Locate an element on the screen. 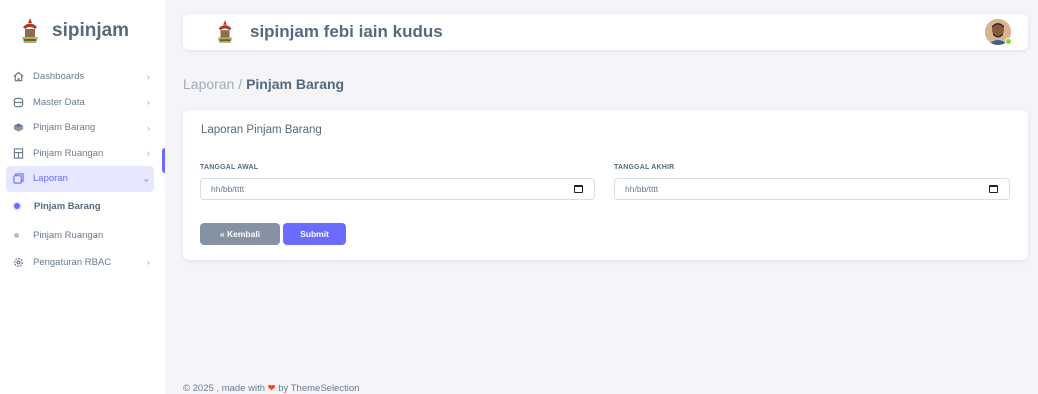 The width and height of the screenshot is (1038, 394). sidebar-item-dashboards: Dashboards › is located at coordinates (80, 77).